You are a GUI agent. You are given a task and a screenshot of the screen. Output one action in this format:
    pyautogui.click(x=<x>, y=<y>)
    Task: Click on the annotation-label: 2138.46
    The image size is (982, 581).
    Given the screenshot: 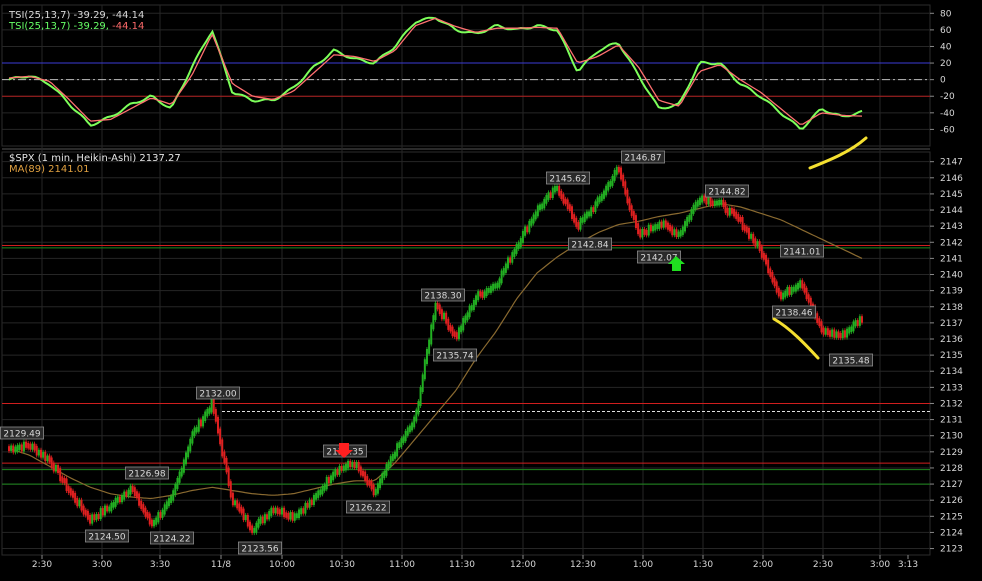 What is the action you would take?
    pyautogui.click(x=793, y=314)
    